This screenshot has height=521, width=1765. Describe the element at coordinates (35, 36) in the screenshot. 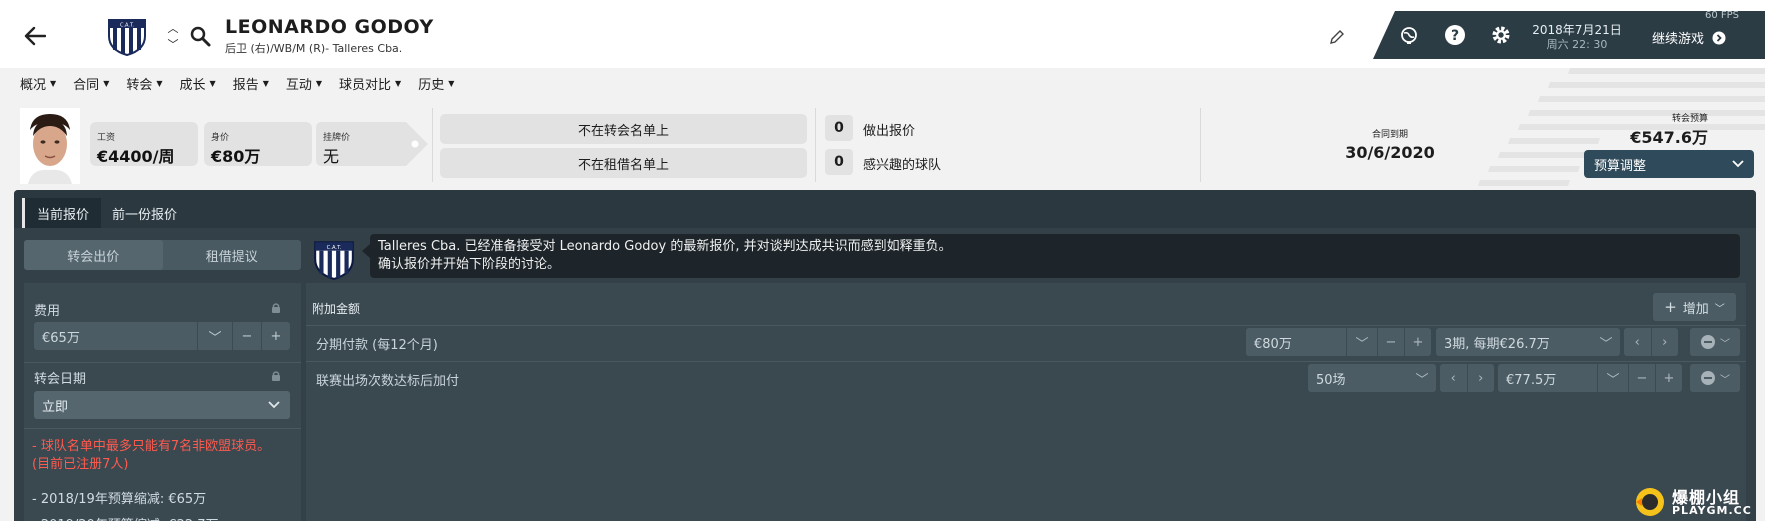

I see `back-button` at that location.